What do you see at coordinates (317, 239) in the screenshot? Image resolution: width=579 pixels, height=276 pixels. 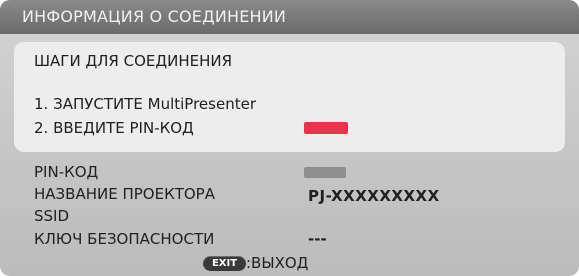 I see `security-key-value: ---` at bounding box center [317, 239].